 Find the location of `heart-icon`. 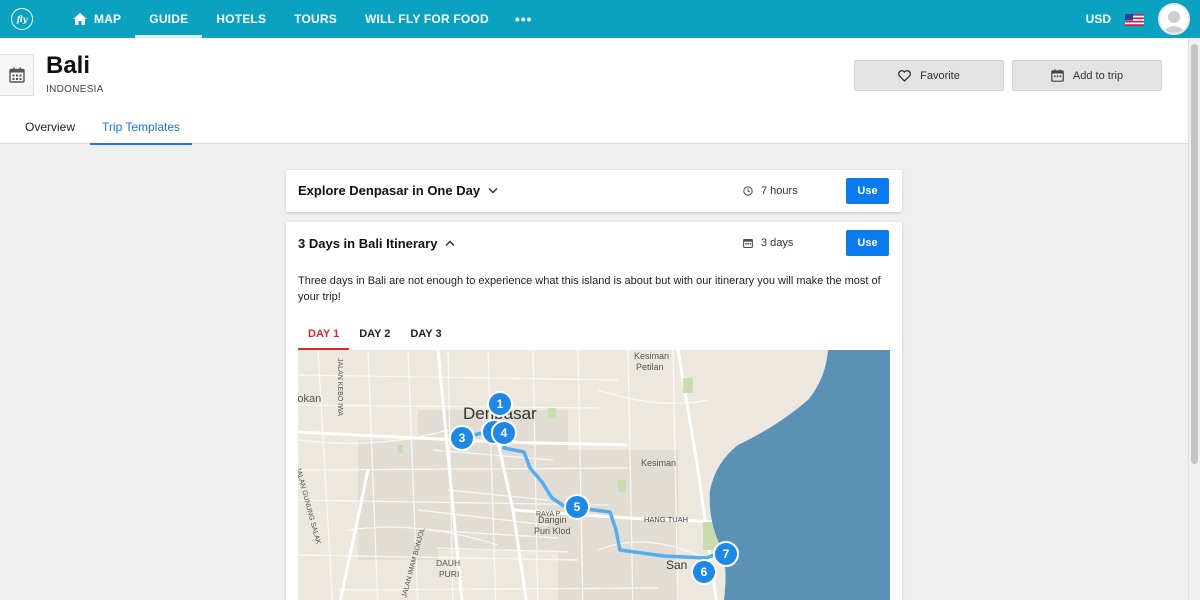

heart-icon is located at coordinates (905, 75).